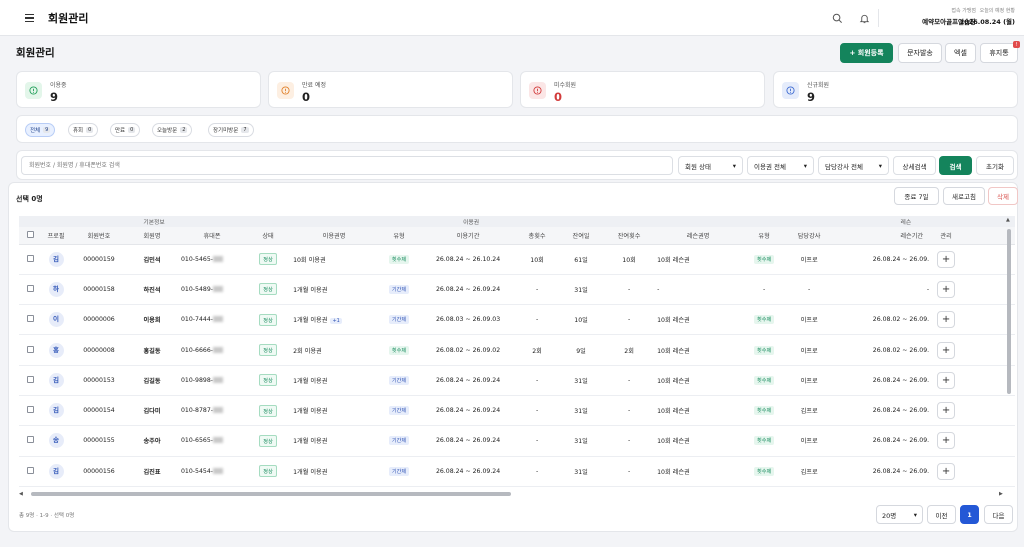 The height and width of the screenshot is (547, 1024). Describe the element at coordinates (1009, 311) in the screenshot. I see `vertical-scroll-thumb` at that location.